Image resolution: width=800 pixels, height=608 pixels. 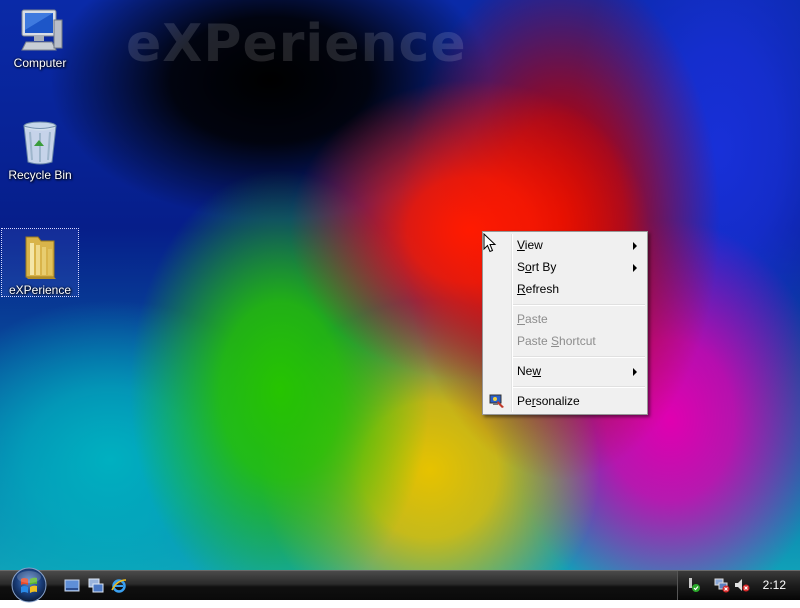 I want to click on menu-item-personalize: Personalize, so click(x=565, y=401).